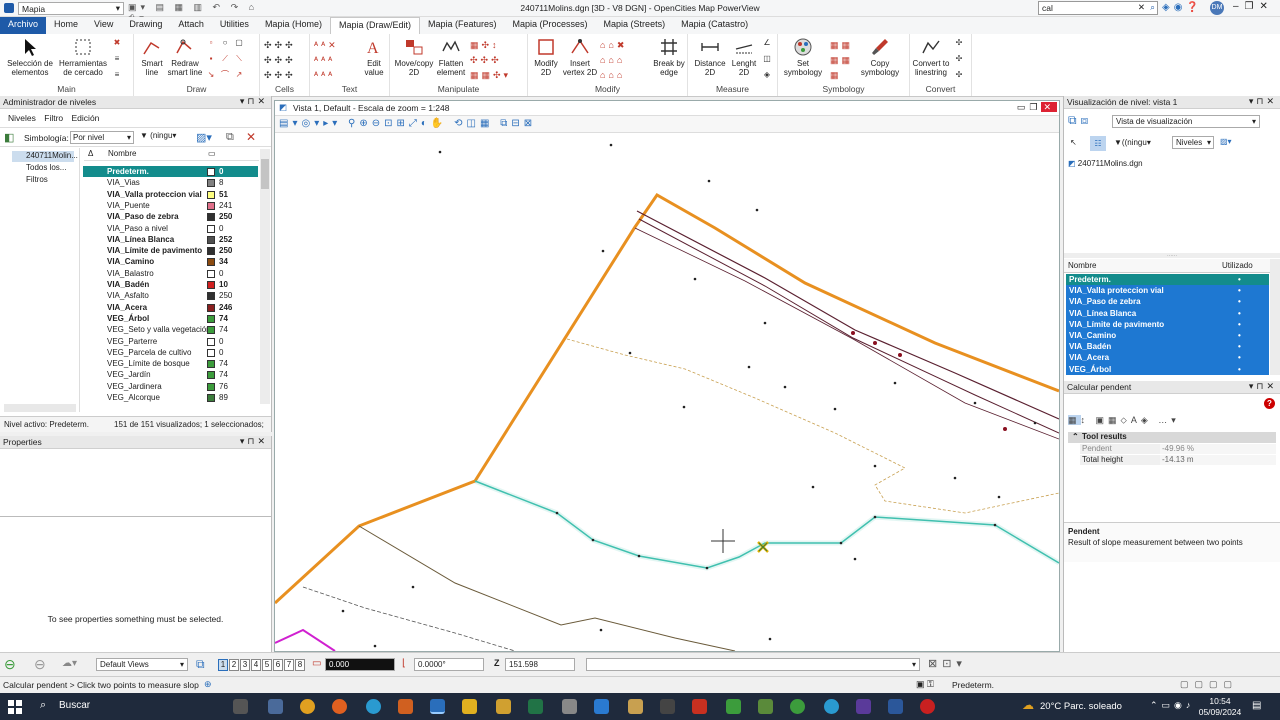 The width and height of the screenshot is (1280, 720). Describe the element at coordinates (69, 663) in the screenshot. I see `cloud-icon: ☁▾` at that location.